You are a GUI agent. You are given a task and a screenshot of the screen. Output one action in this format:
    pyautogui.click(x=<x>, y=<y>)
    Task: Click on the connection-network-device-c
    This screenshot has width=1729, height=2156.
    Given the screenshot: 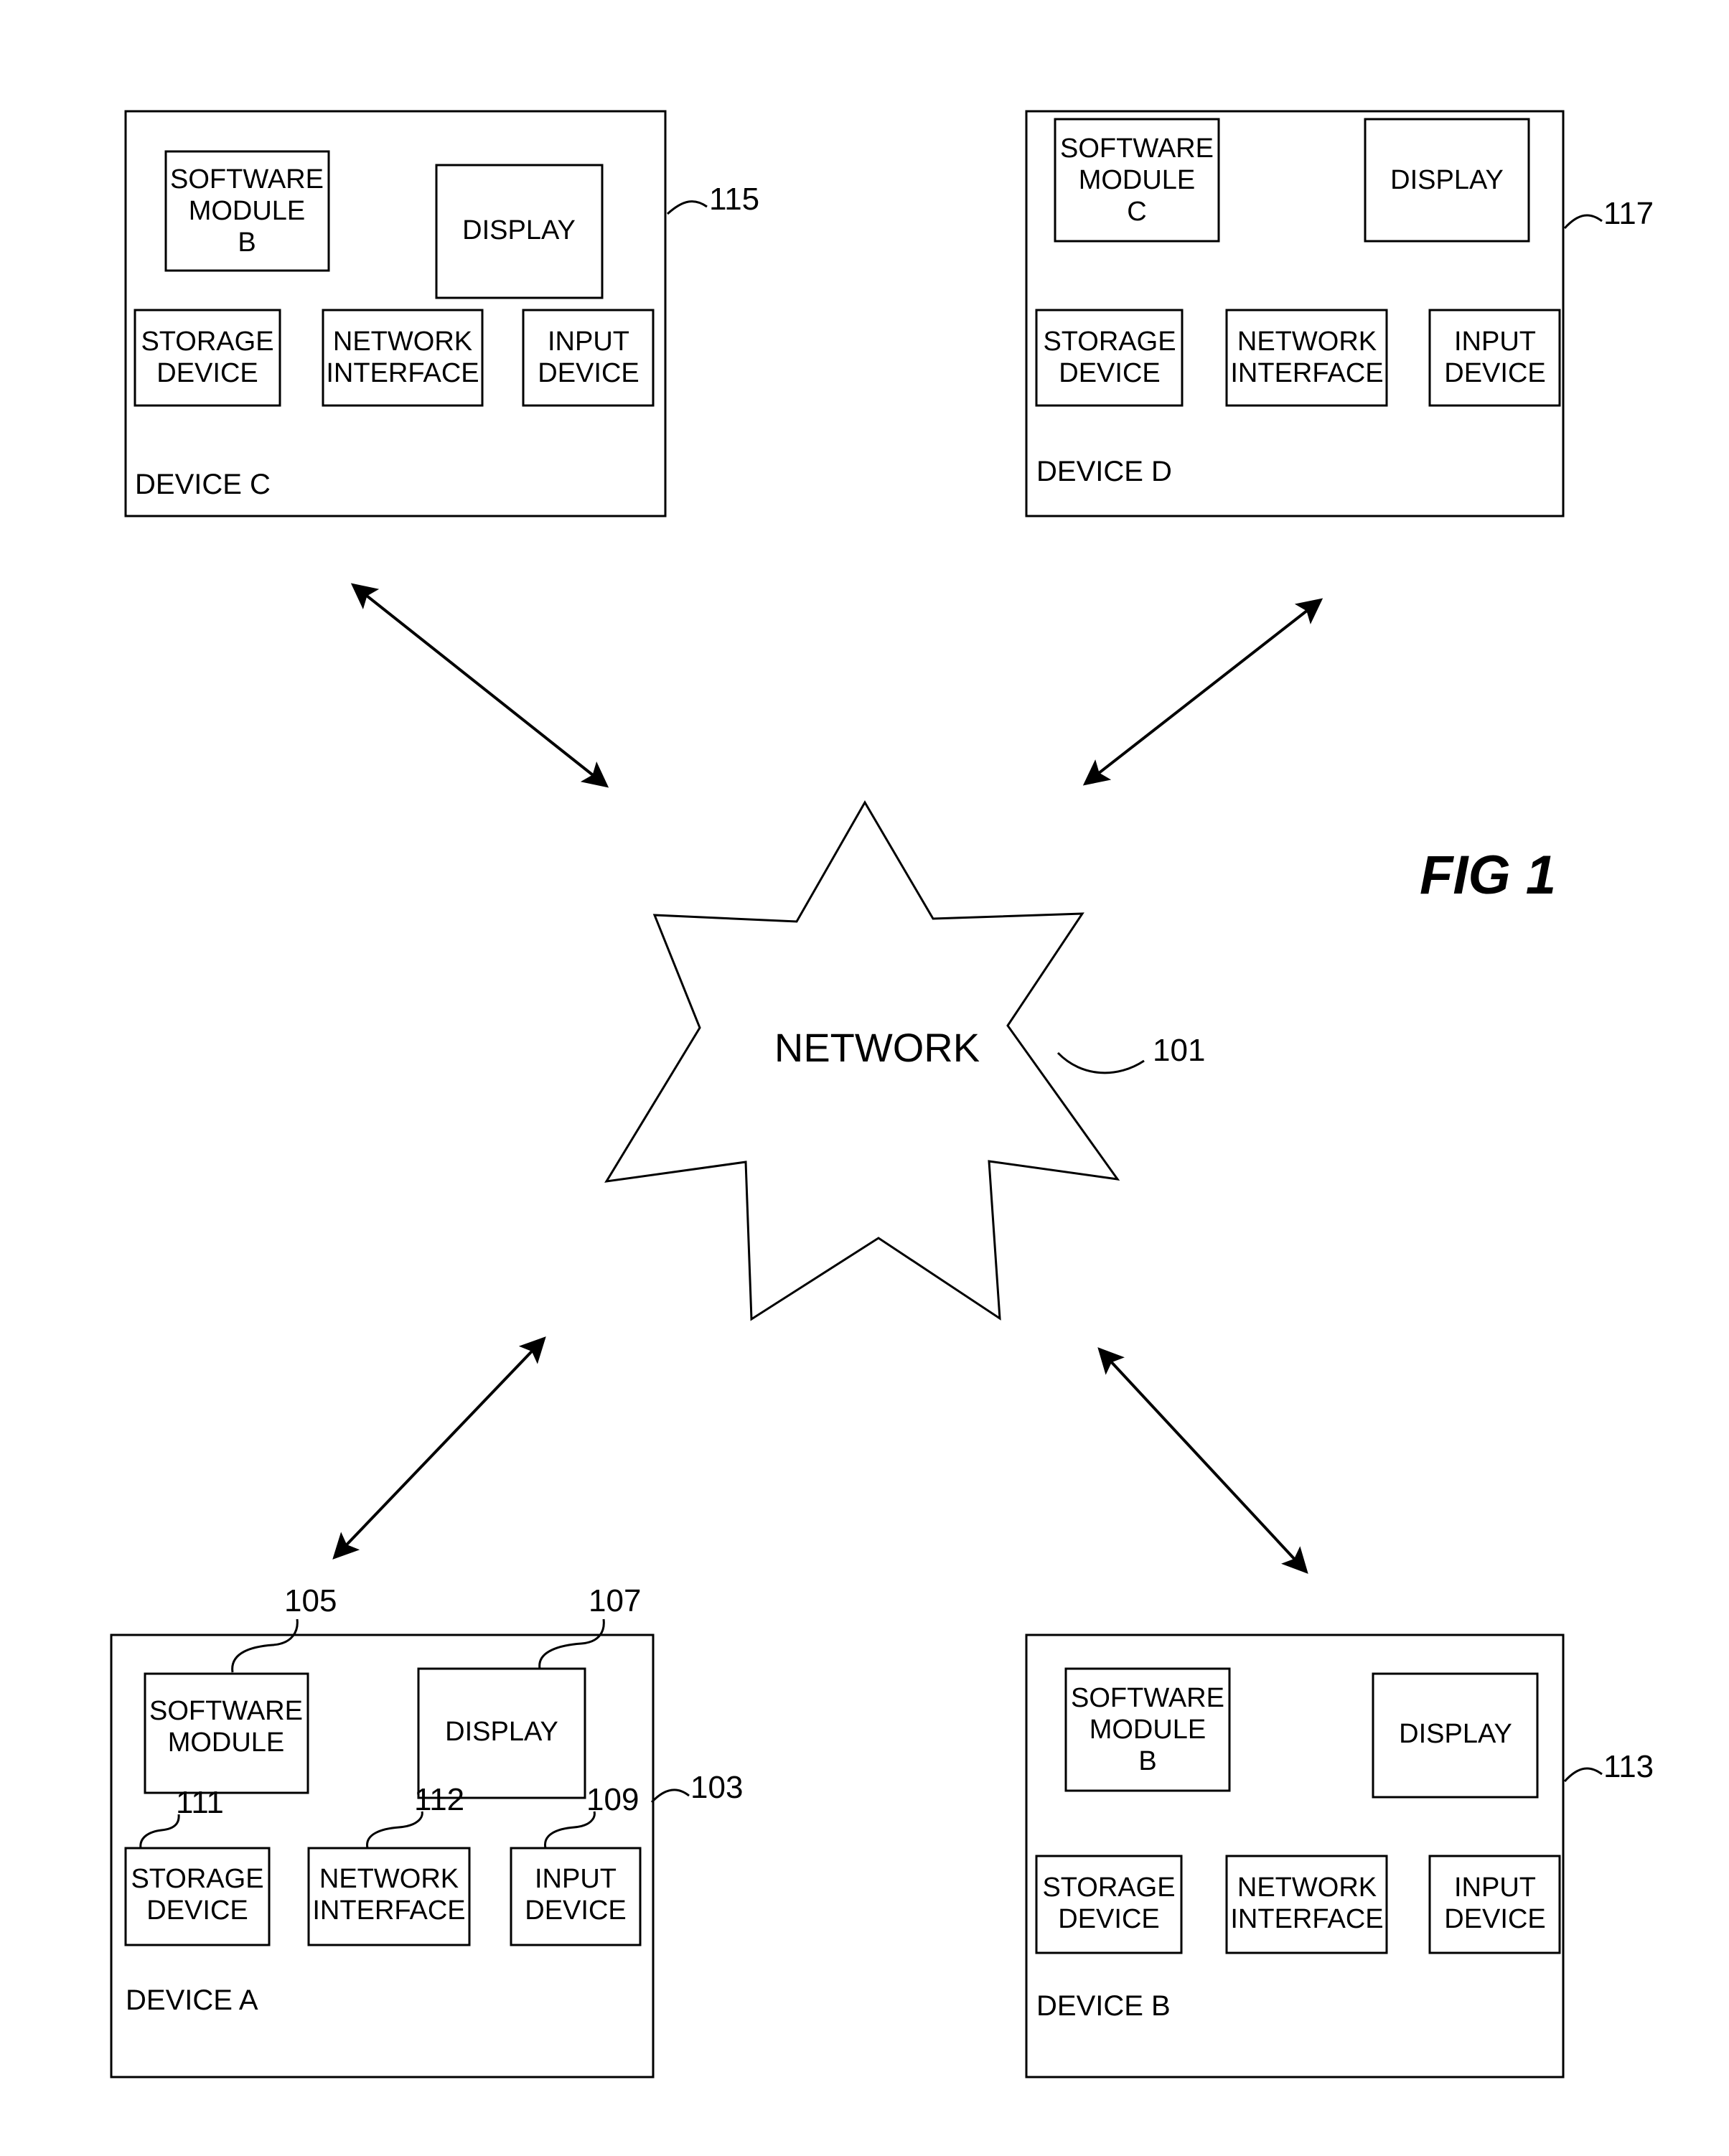 What is the action you would take?
    pyautogui.click(x=479, y=685)
    